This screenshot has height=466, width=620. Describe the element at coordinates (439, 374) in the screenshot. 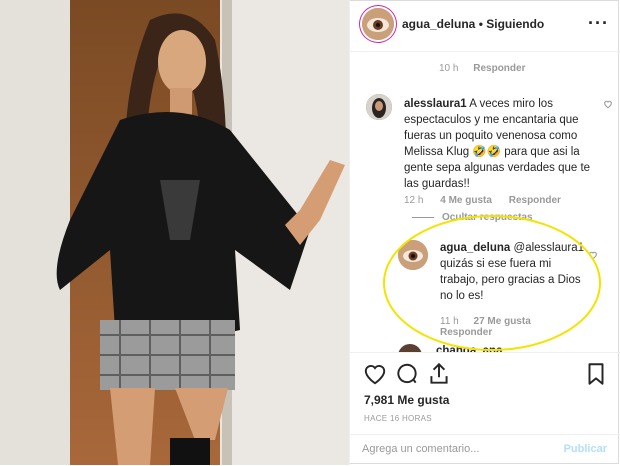

I see `share-icon` at that location.